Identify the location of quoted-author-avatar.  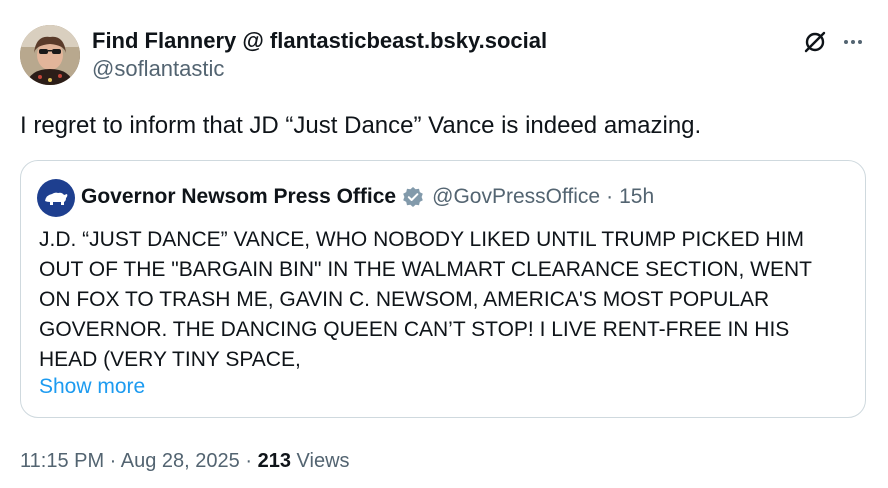
(56, 198).